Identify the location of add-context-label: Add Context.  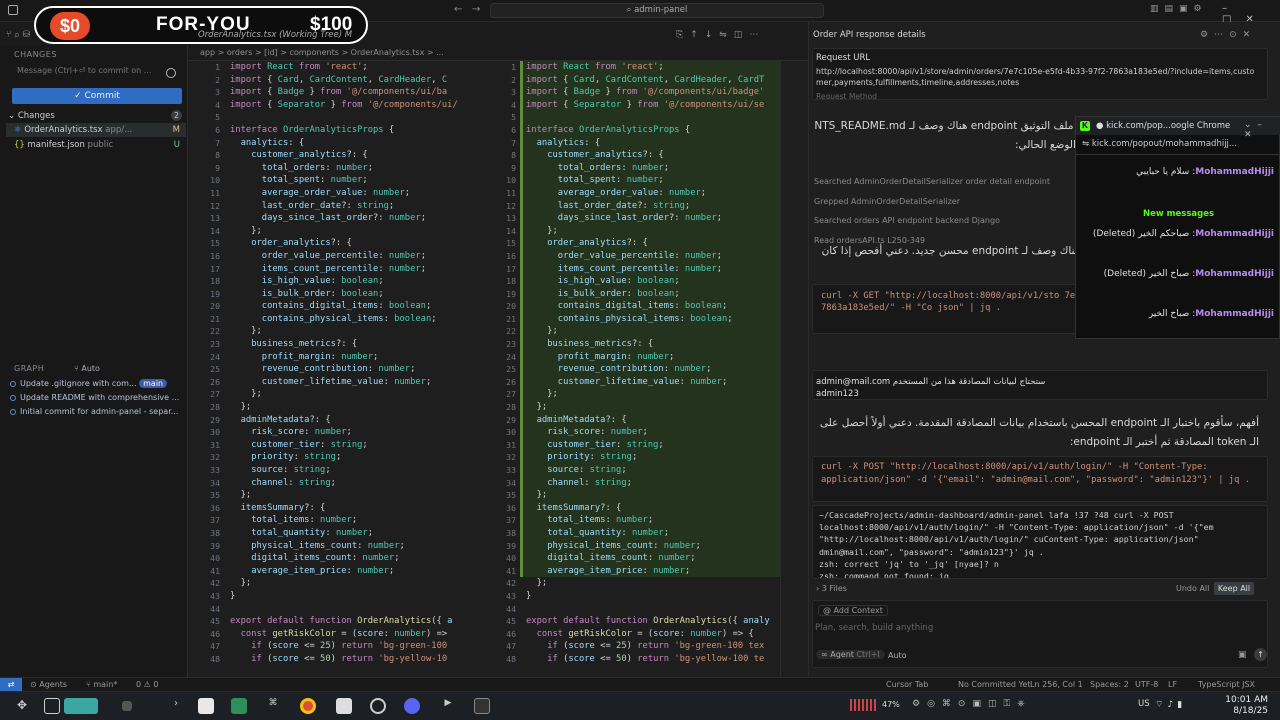
(858, 610).